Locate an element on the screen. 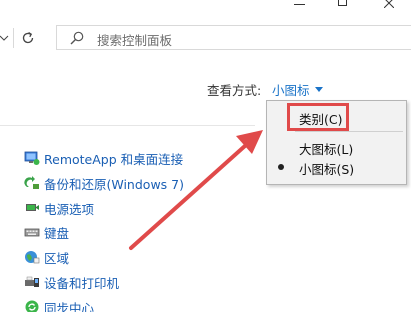 The image size is (411, 312). sync-center-icon is located at coordinates (32, 306).